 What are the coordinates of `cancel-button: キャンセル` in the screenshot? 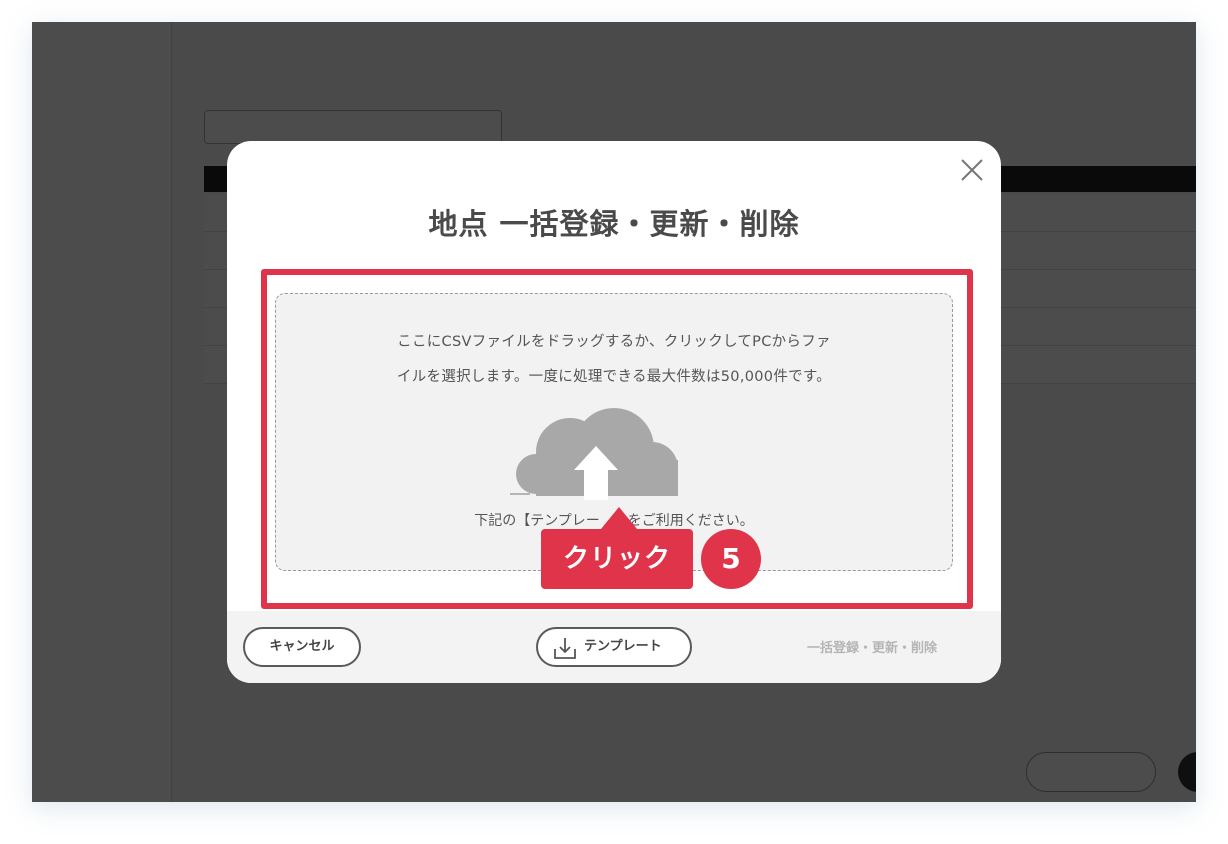 It's located at (302, 647).